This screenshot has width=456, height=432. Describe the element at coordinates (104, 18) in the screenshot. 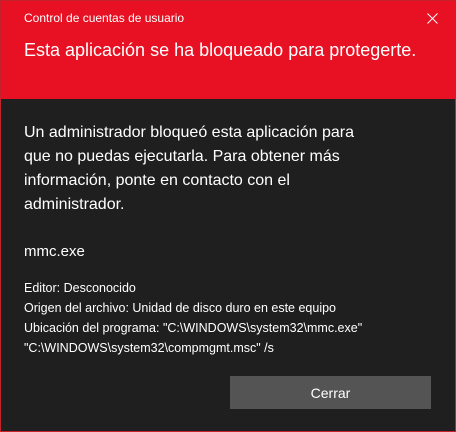

I see `window-title: Control de cuentas de usuario` at that location.